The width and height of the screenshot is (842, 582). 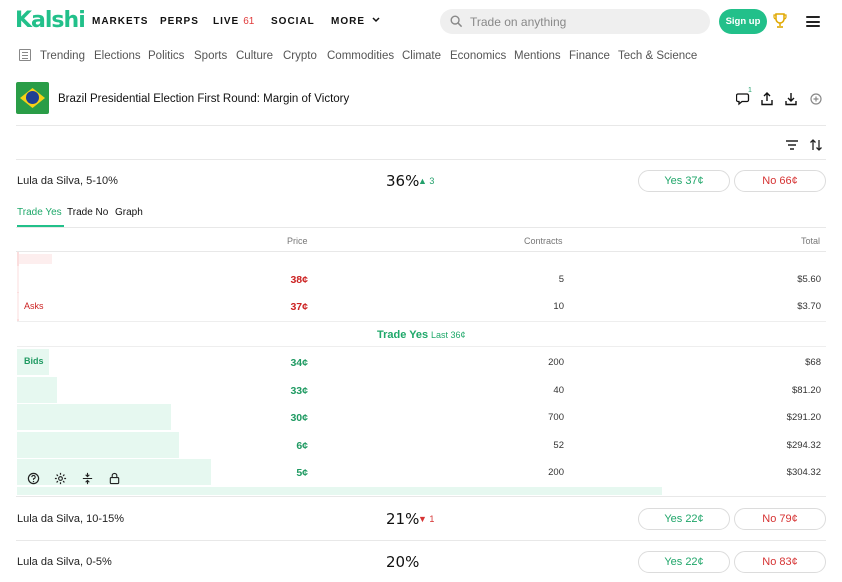 I want to click on category-elections: Elections, so click(x=117, y=56).